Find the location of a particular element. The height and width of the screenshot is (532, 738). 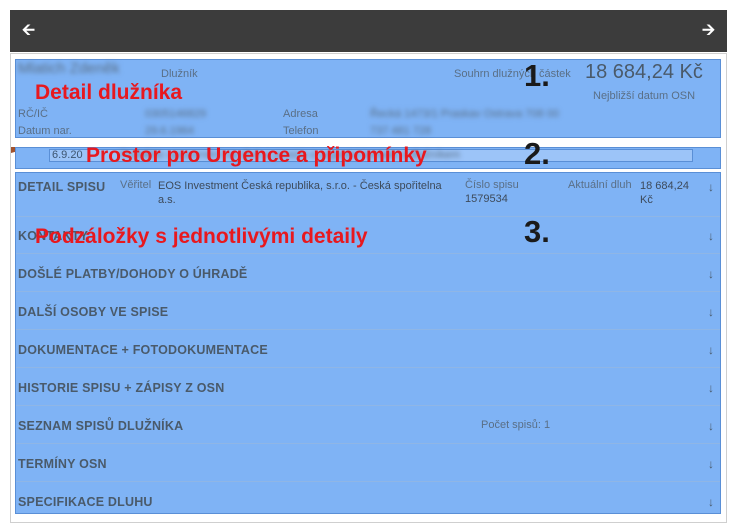

arrow-left-icon: 🡨 is located at coordinates (28, 31).